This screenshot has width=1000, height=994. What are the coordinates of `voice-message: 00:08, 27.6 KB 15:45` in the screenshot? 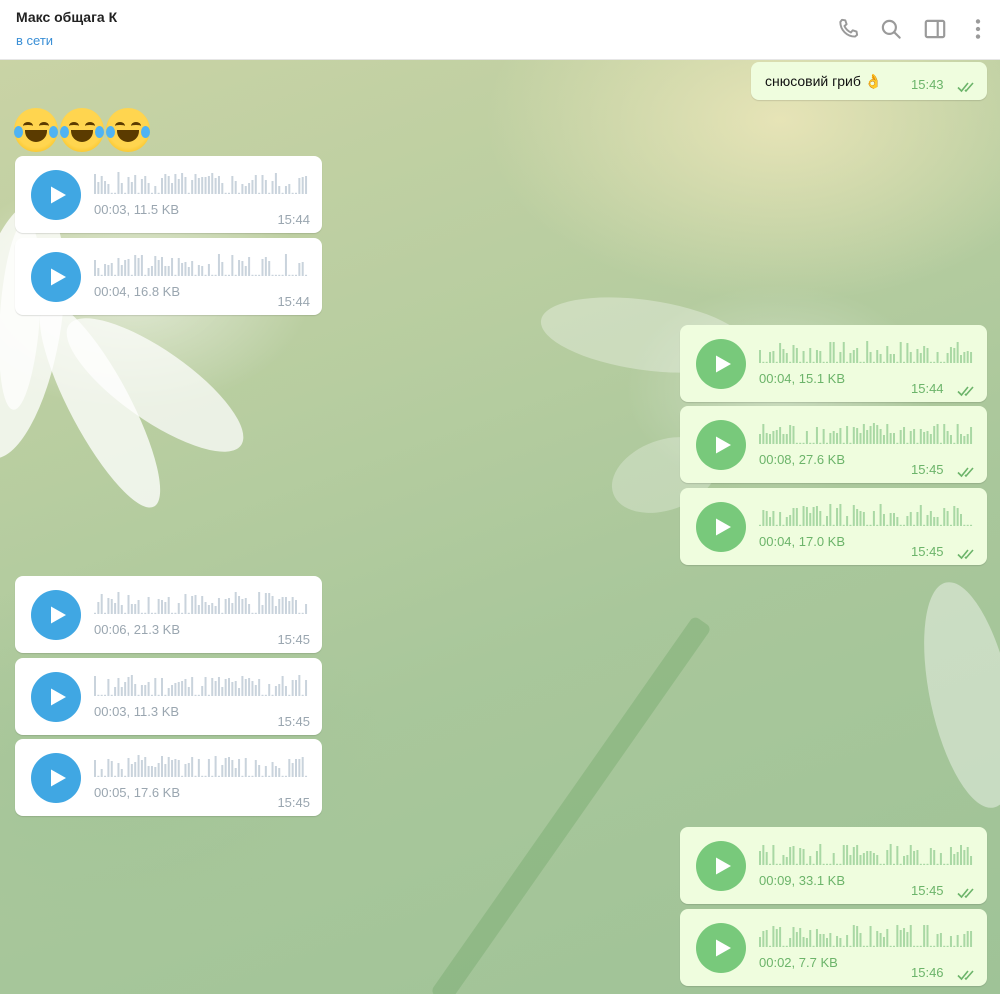 It's located at (833, 444).